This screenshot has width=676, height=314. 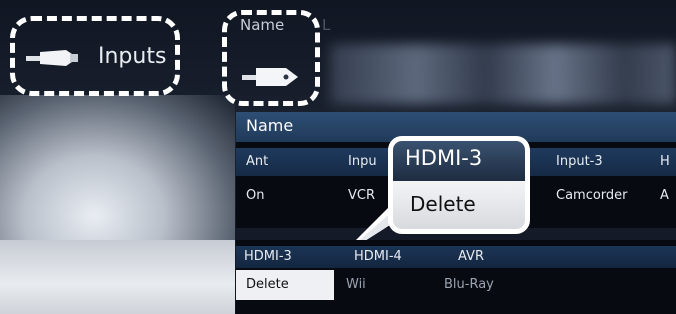 What do you see at coordinates (255, 195) in the screenshot?
I see `option-on: On` at bounding box center [255, 195].